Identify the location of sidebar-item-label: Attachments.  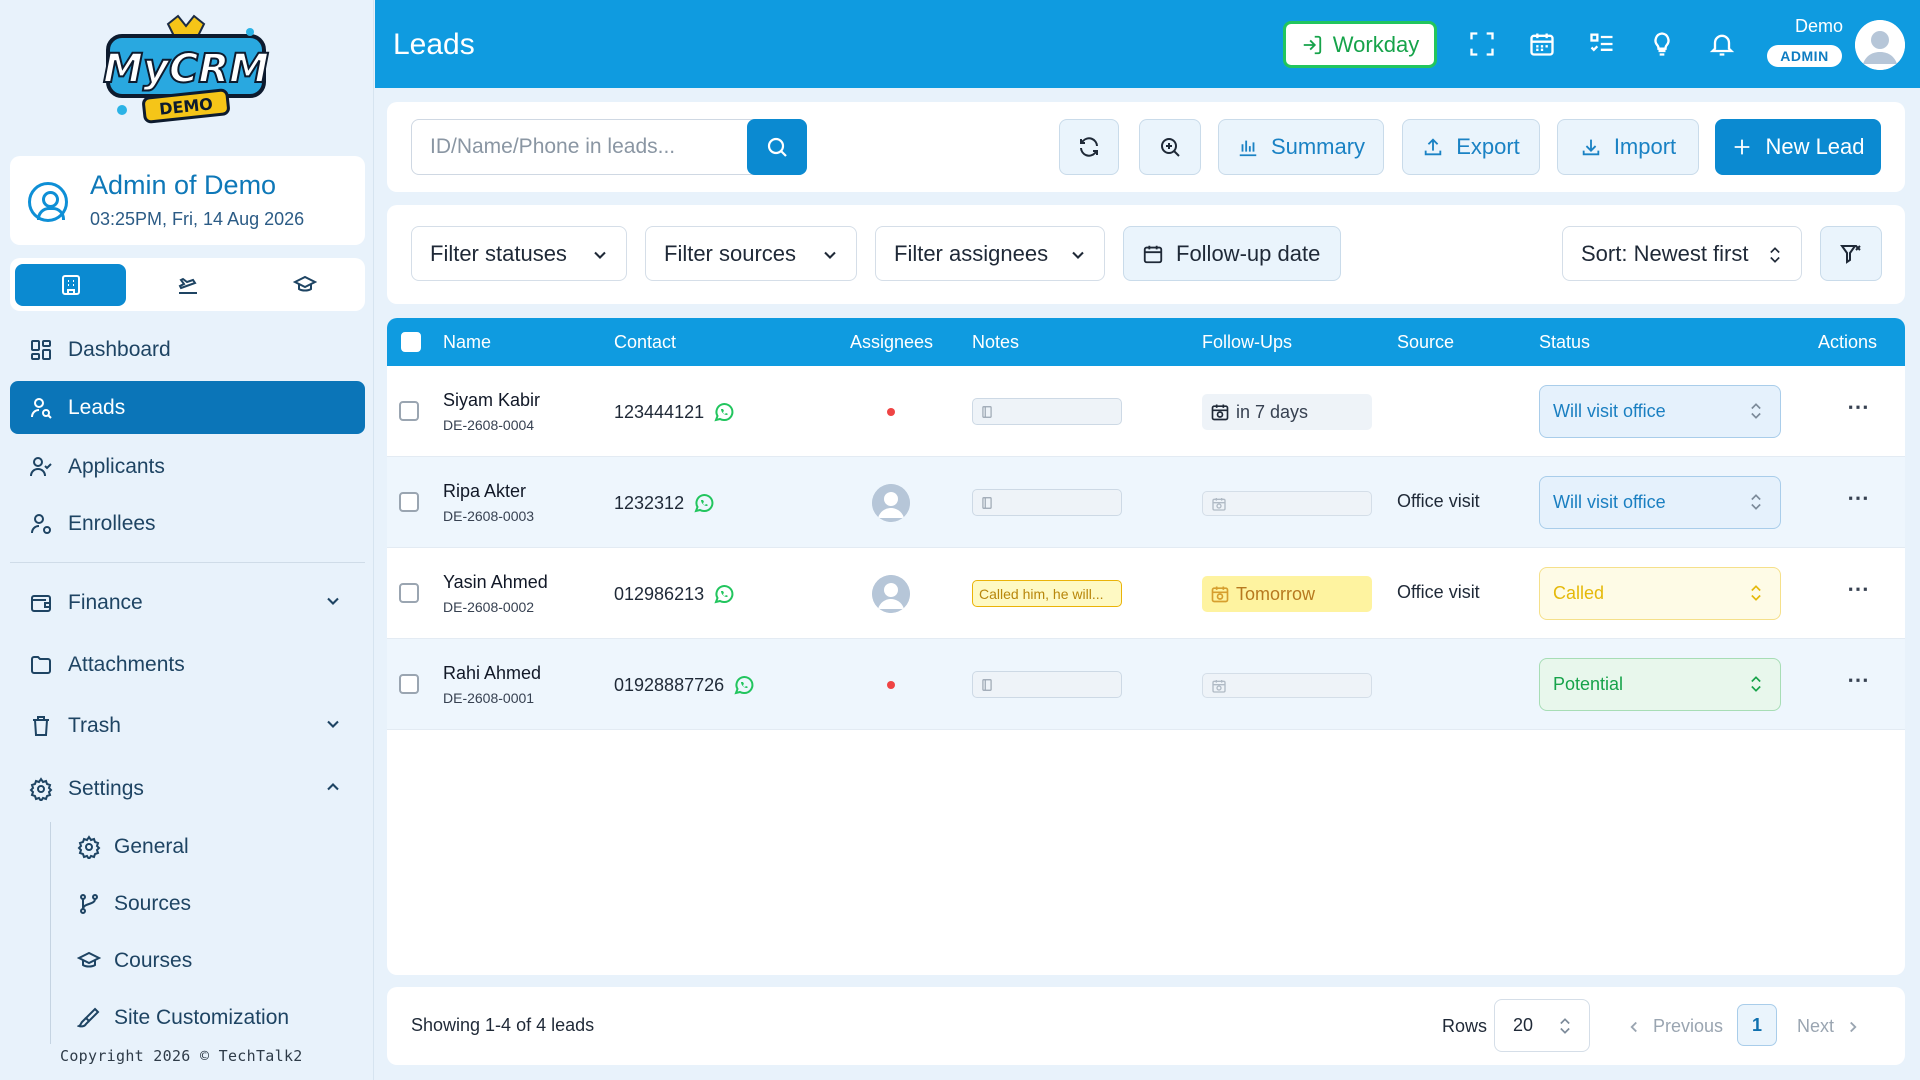
(126, 664).